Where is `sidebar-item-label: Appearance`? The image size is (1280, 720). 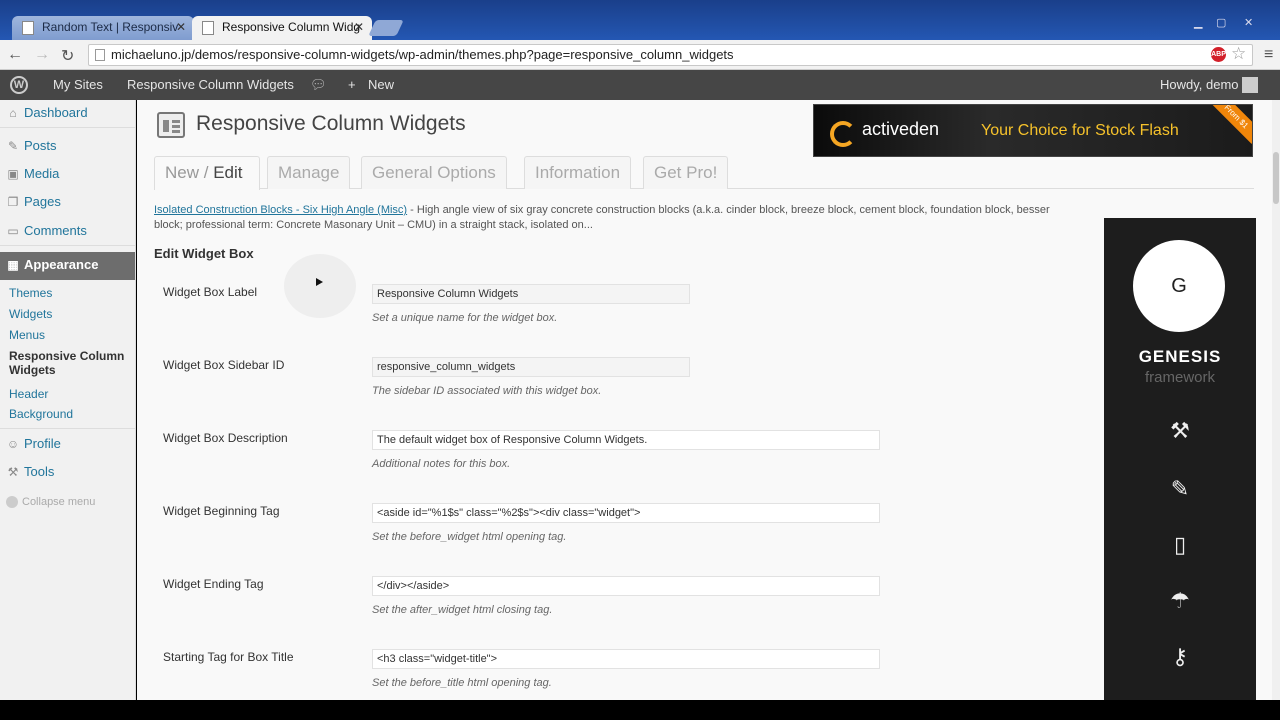 sidebar-item-label: Appearance is located at coordinates (61, 264).